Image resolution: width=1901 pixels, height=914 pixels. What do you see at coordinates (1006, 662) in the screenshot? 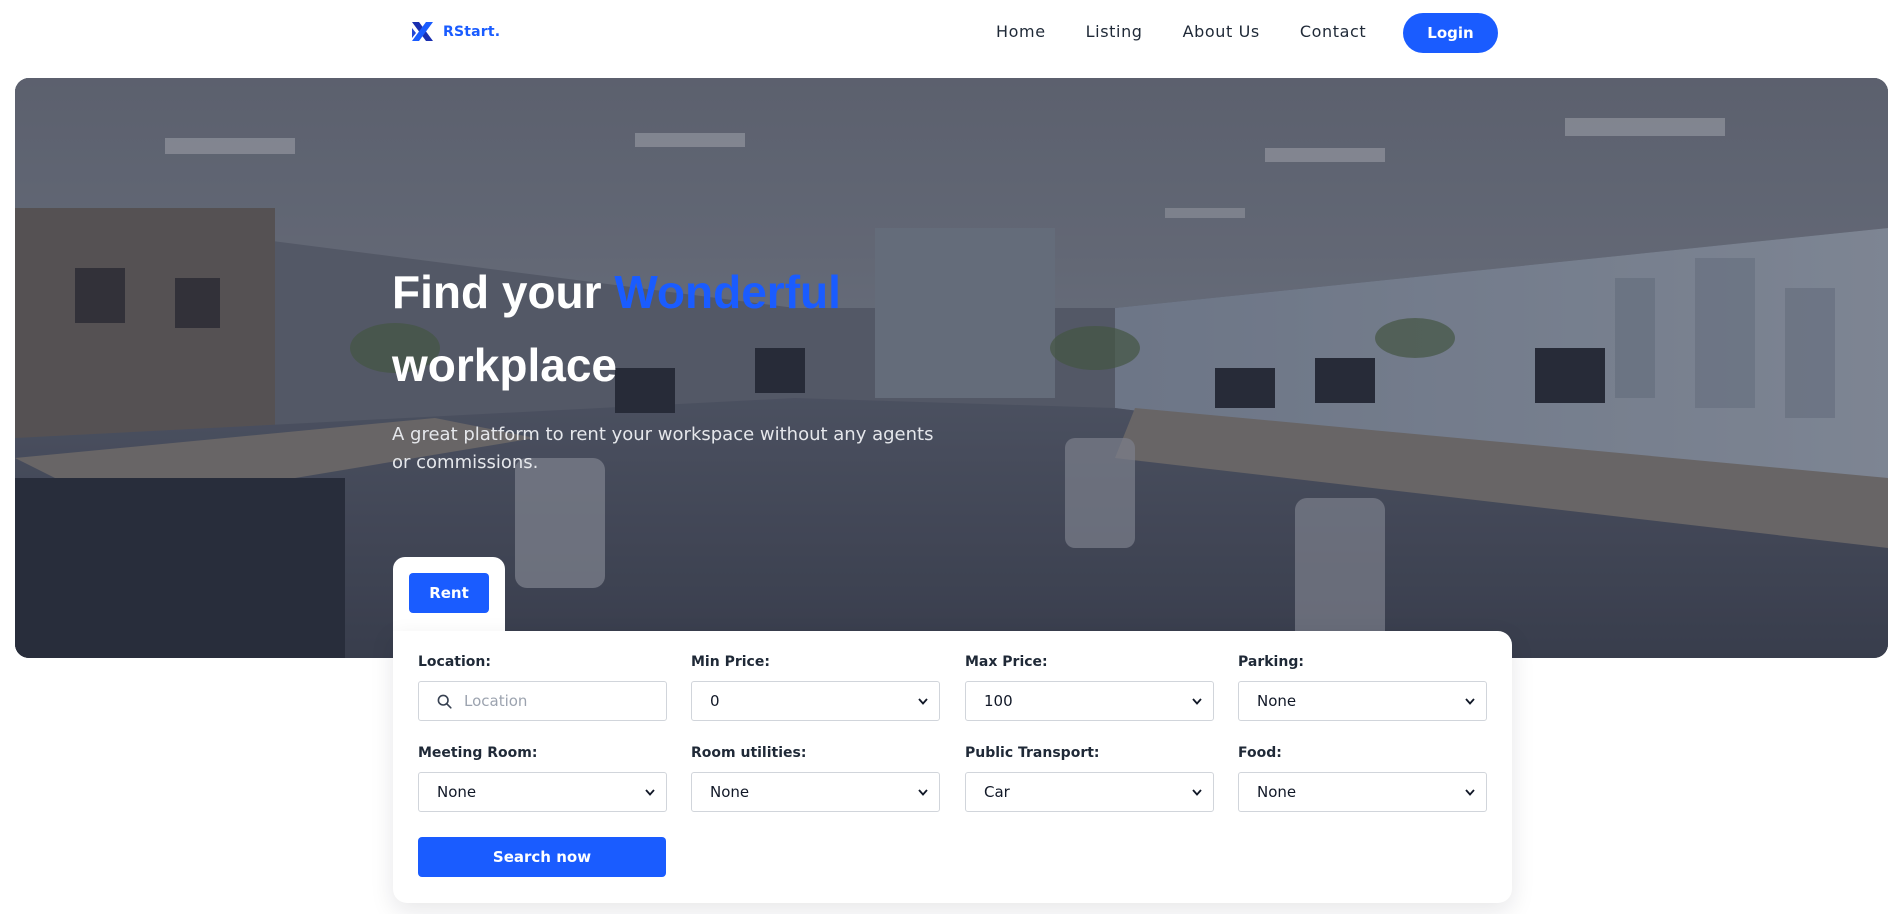
I see `max-price-label: Max Price:` at bounding box center [1006, 662].